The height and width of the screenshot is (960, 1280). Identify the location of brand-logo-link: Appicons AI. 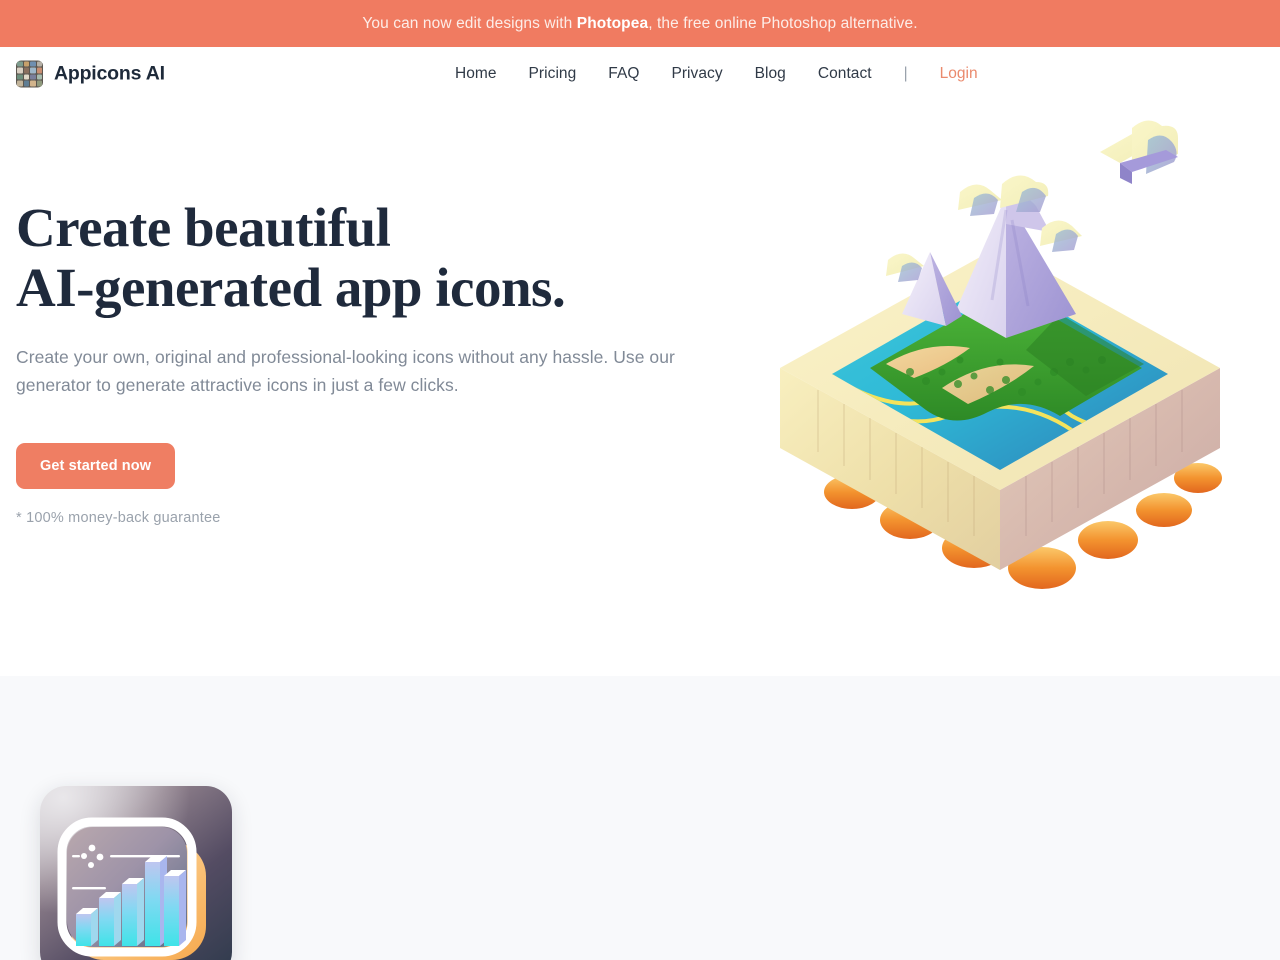
(90, 73).